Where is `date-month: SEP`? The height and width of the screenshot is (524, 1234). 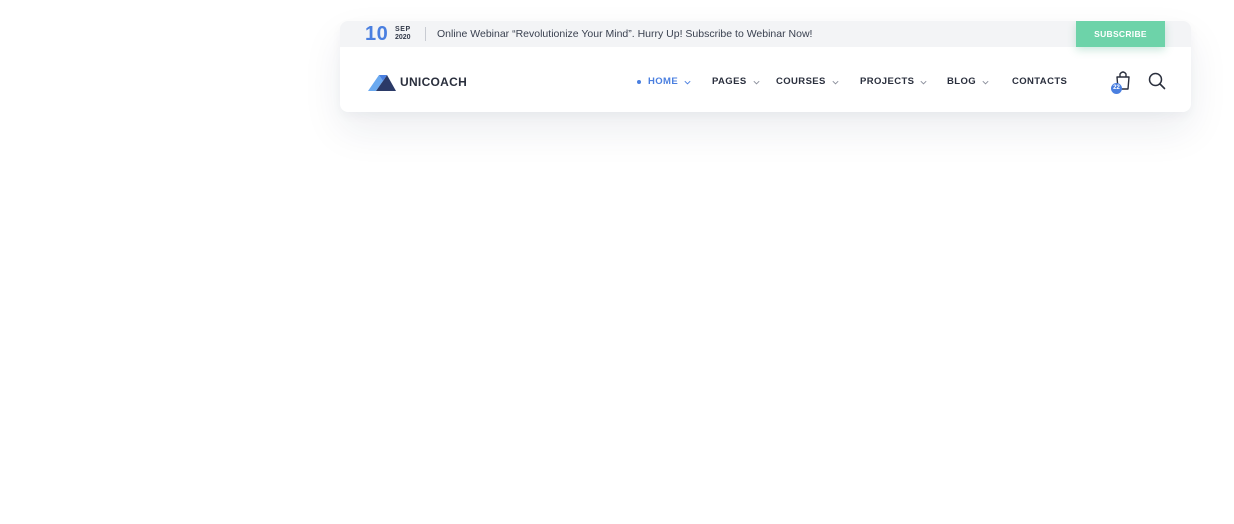
date-month: SEP is located at coordinates (403, 29).